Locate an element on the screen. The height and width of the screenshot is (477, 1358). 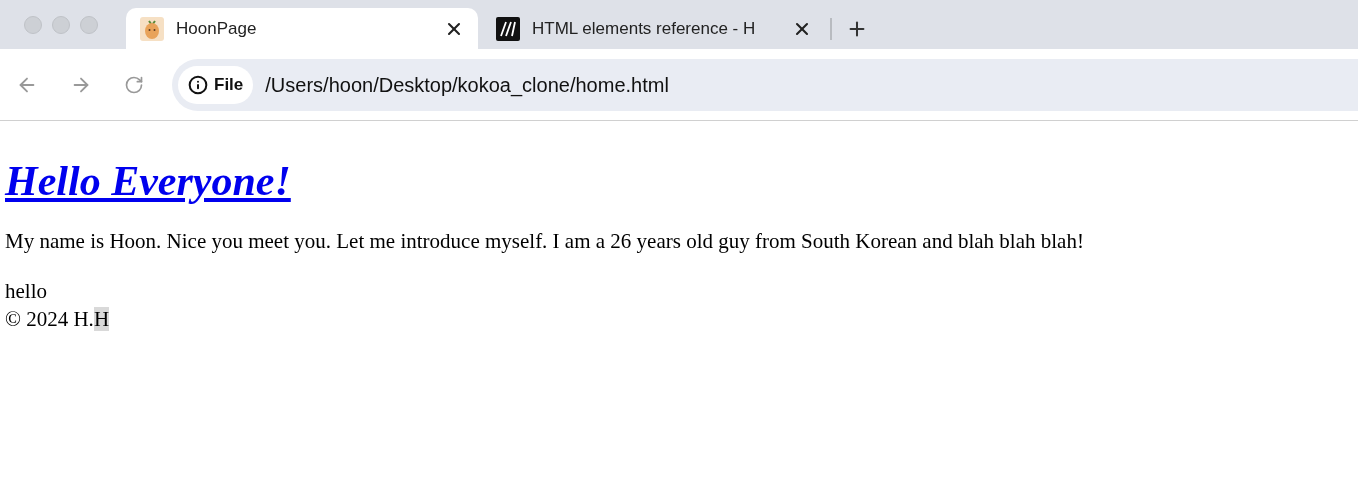
reload-icon is located at coordinates (134, 84).